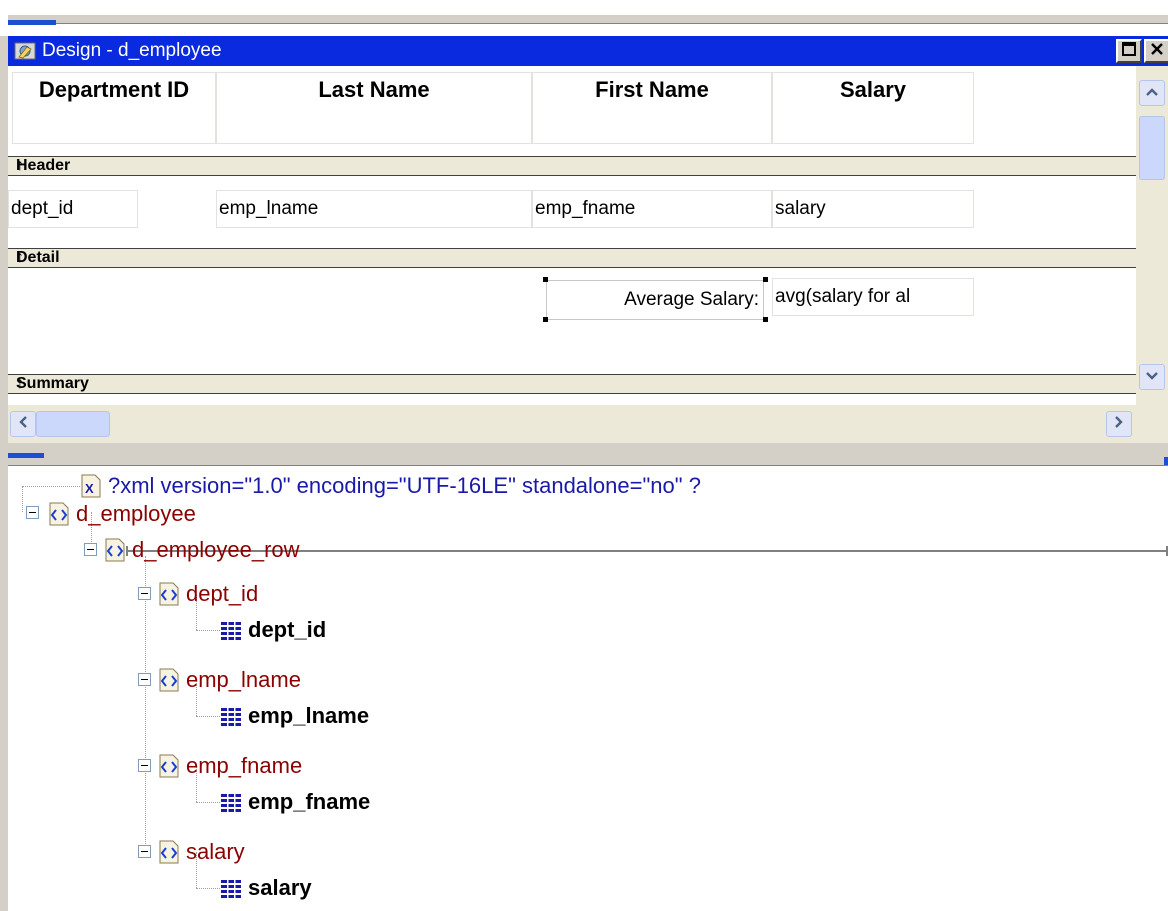 Image resolution: width=1168 pixels, height=911 pixels. What do you see at coordinates (32, 512) in the screenshot?
I see `collapse-root-toggle` at bounding box center [32, 512].